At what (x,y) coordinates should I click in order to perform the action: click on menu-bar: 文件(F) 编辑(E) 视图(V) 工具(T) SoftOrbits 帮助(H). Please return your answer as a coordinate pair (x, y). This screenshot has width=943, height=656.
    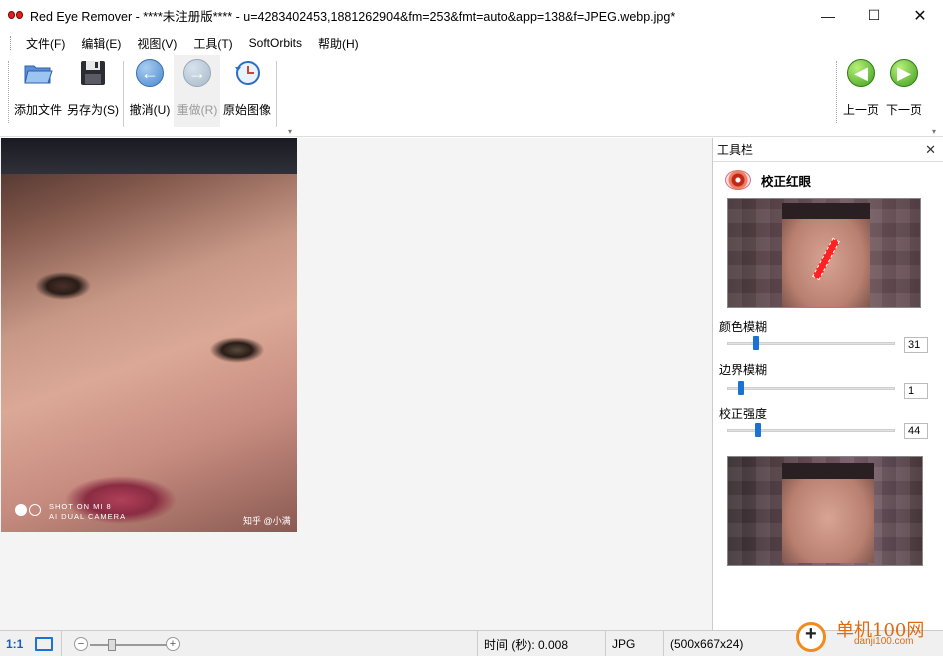
    Looking at the image, I should click on (471, 43).